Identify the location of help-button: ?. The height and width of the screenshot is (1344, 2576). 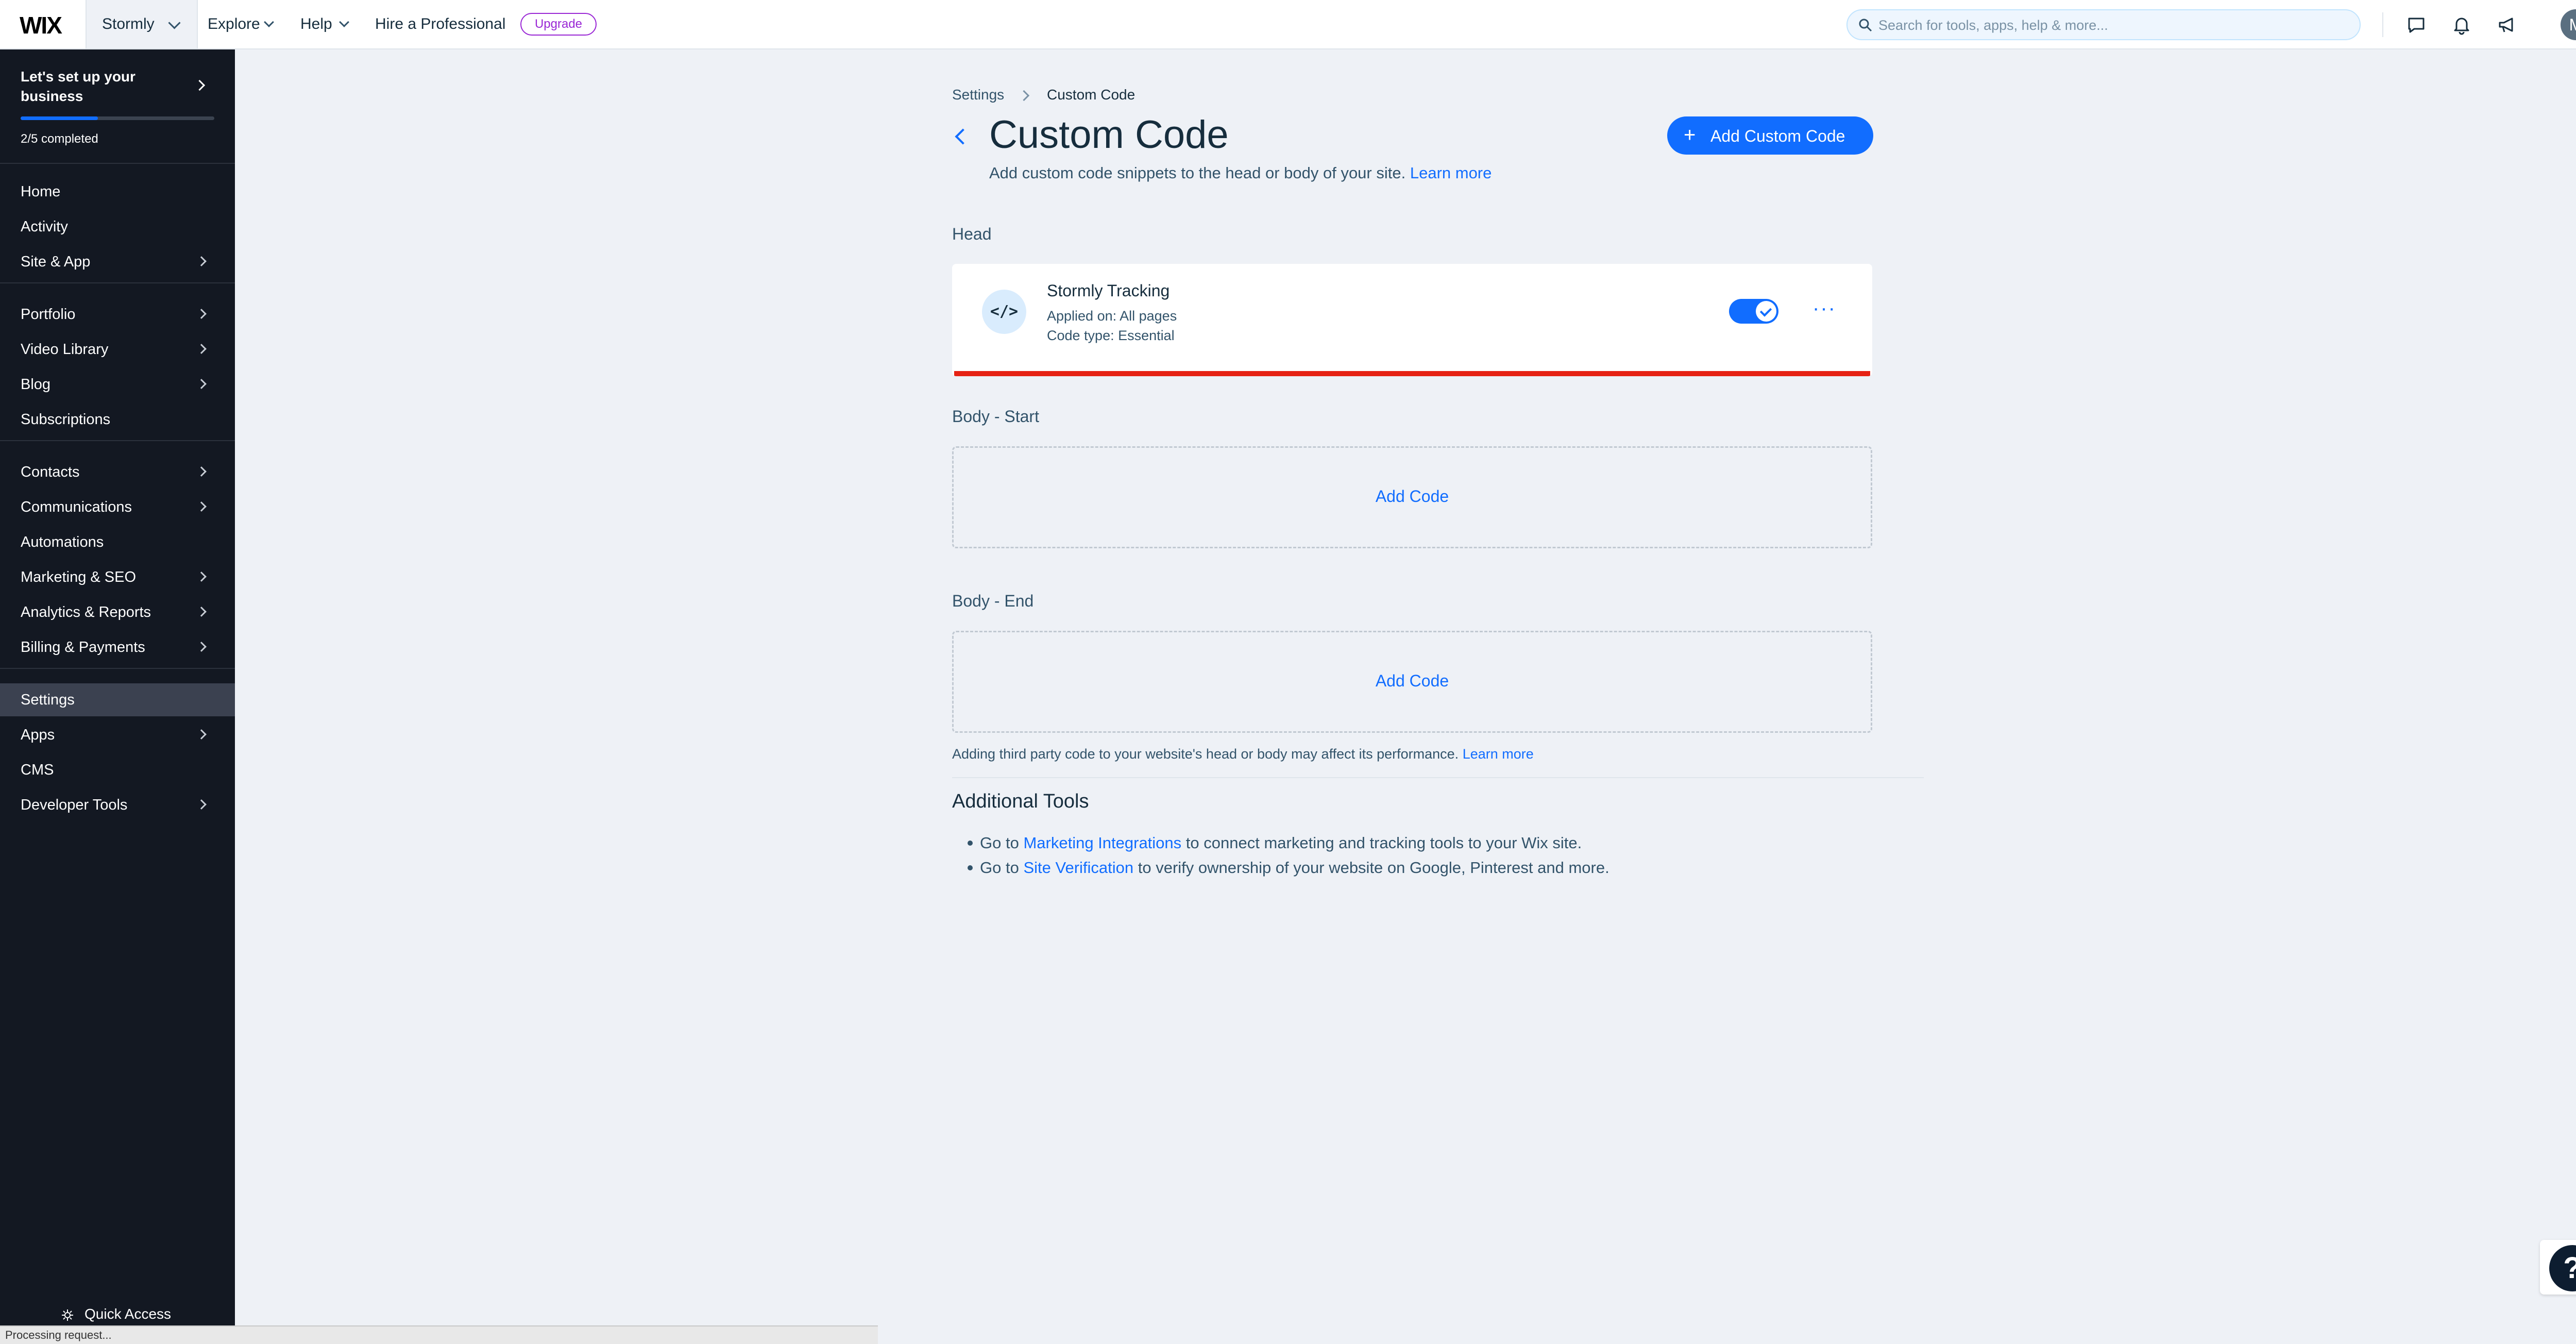
(2562, 1268).